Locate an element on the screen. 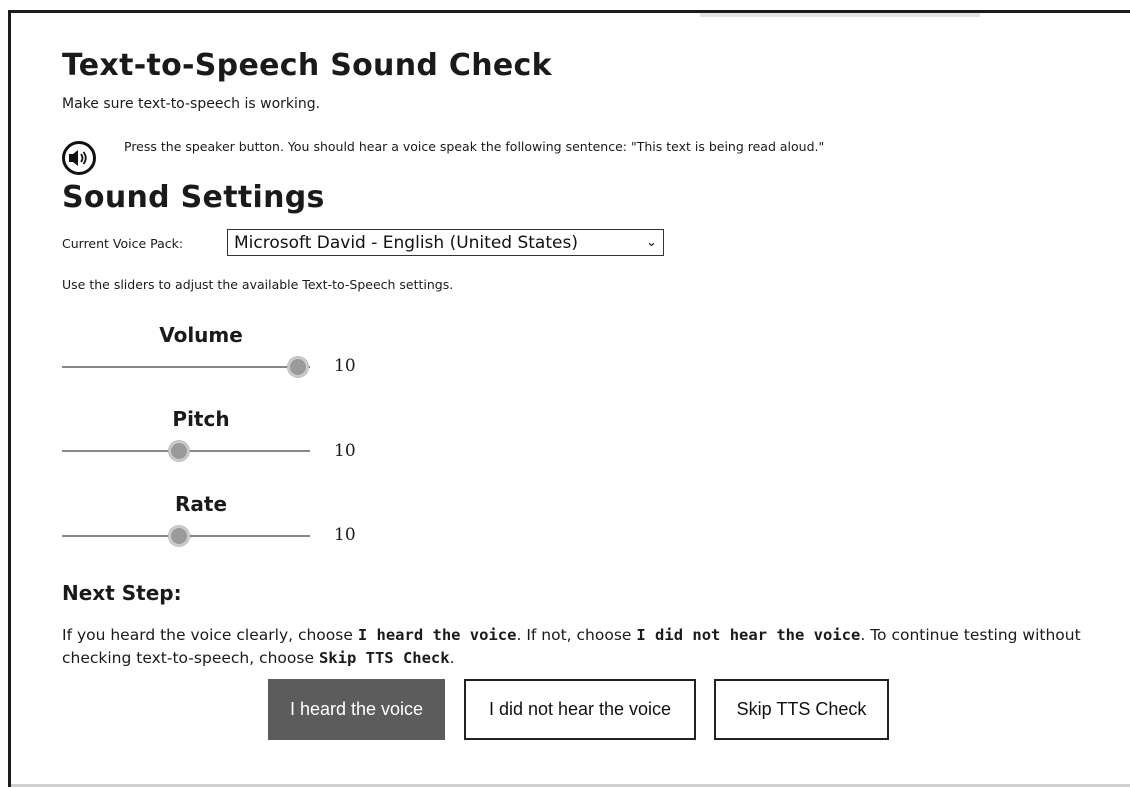 The image size is (1130, 787). next-text-part: . is located at coordinates (452, 658).